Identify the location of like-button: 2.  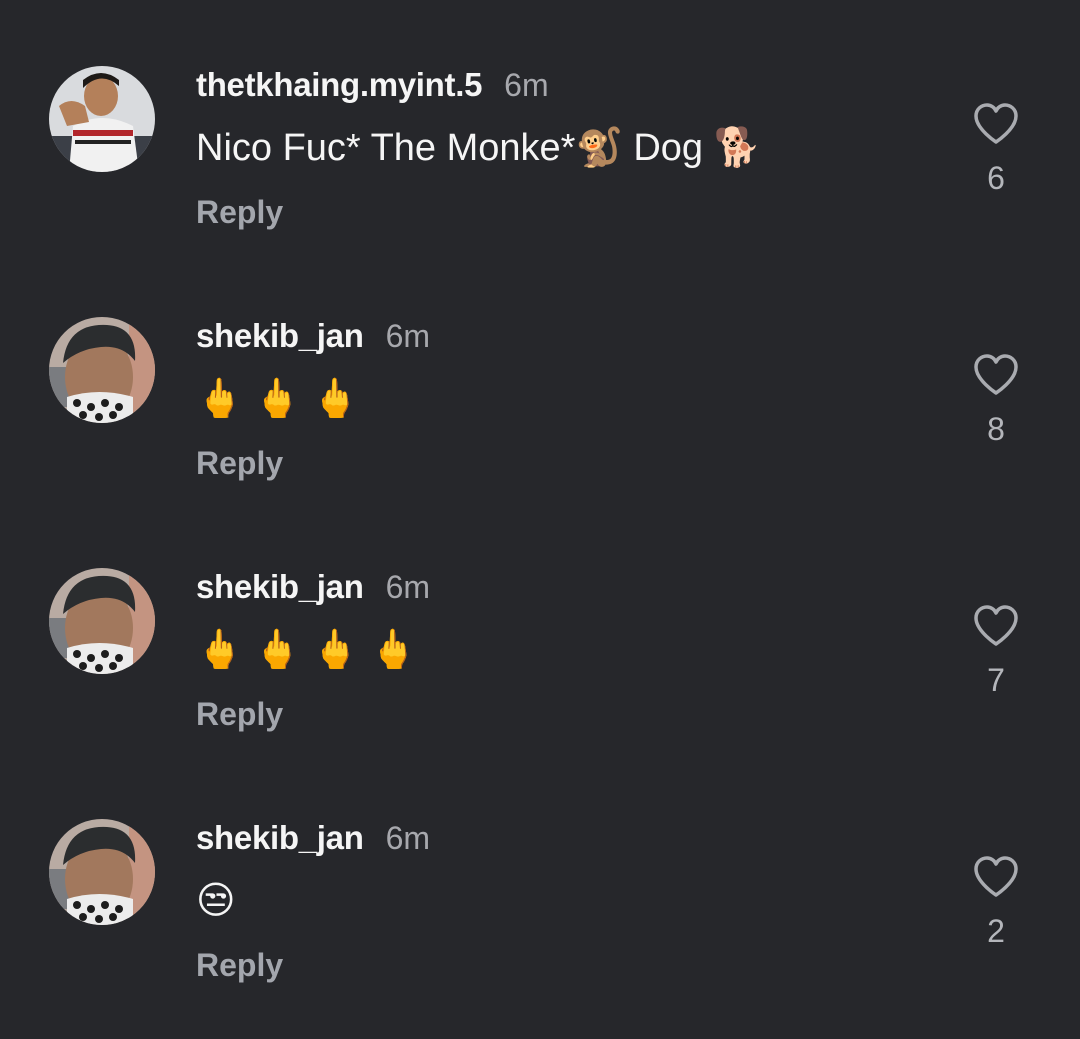
(996, 920).